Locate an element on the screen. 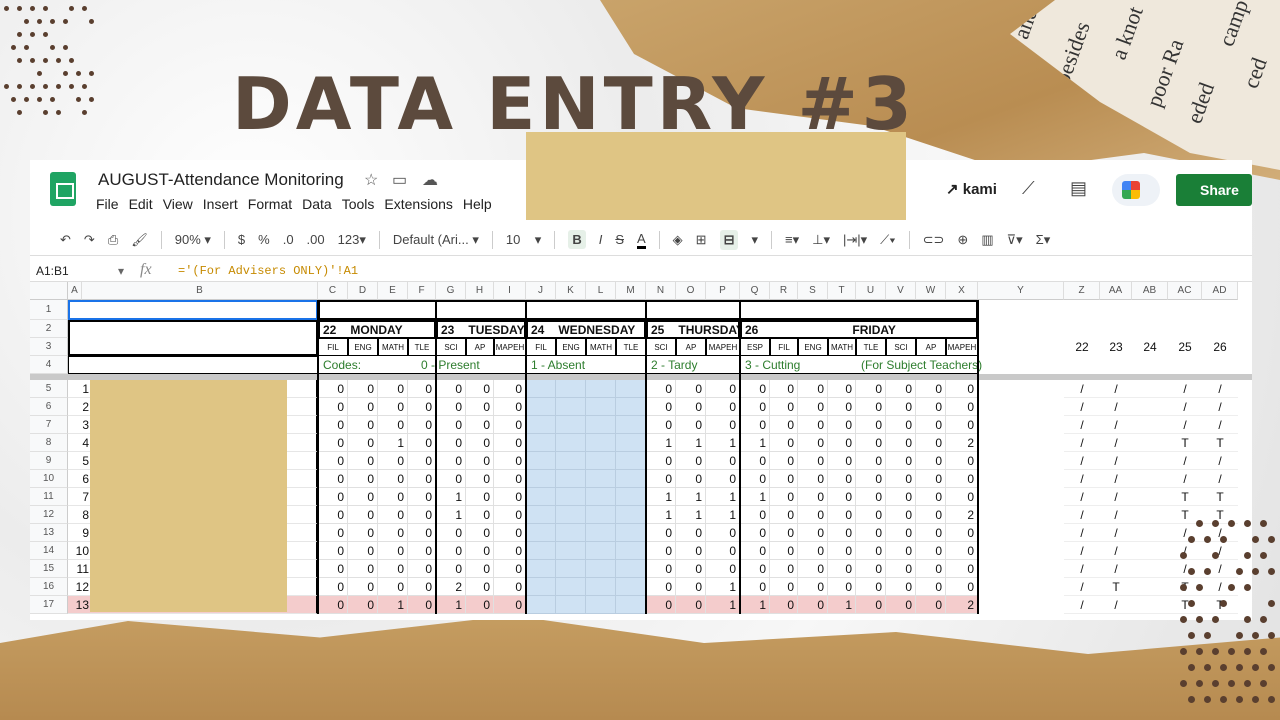 The image size is (1280, 720). activity-trend-icon: ⟋ is located at coordinates (1028, 188).